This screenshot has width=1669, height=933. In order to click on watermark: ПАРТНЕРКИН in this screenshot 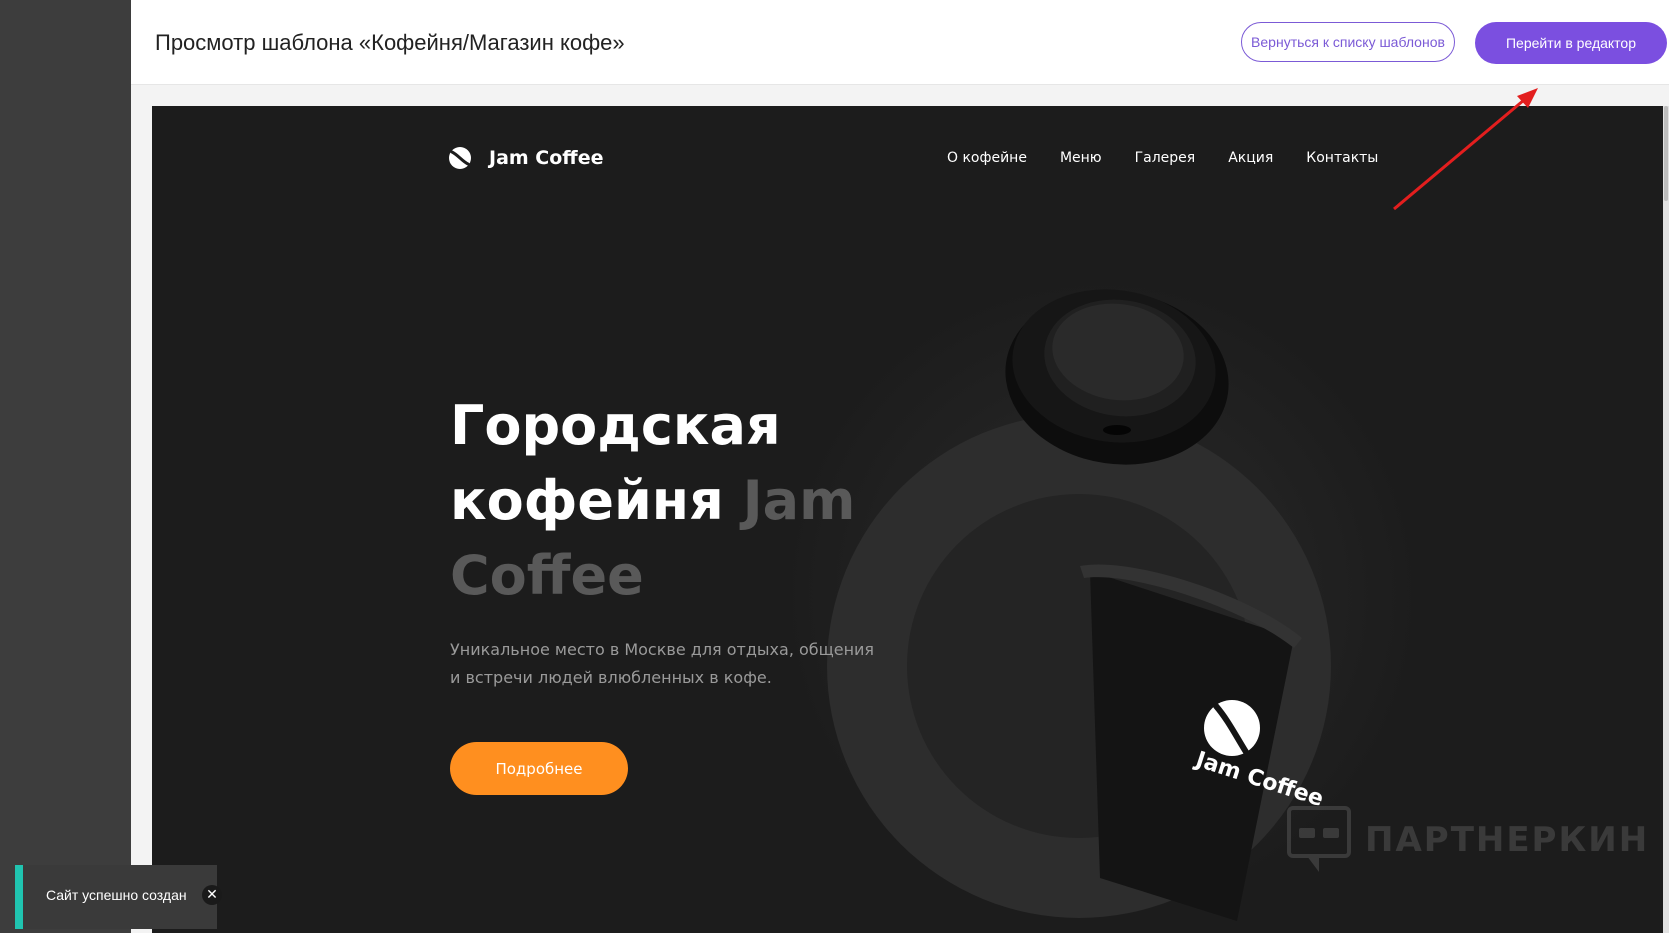, I will do `click(1468, 840)`.